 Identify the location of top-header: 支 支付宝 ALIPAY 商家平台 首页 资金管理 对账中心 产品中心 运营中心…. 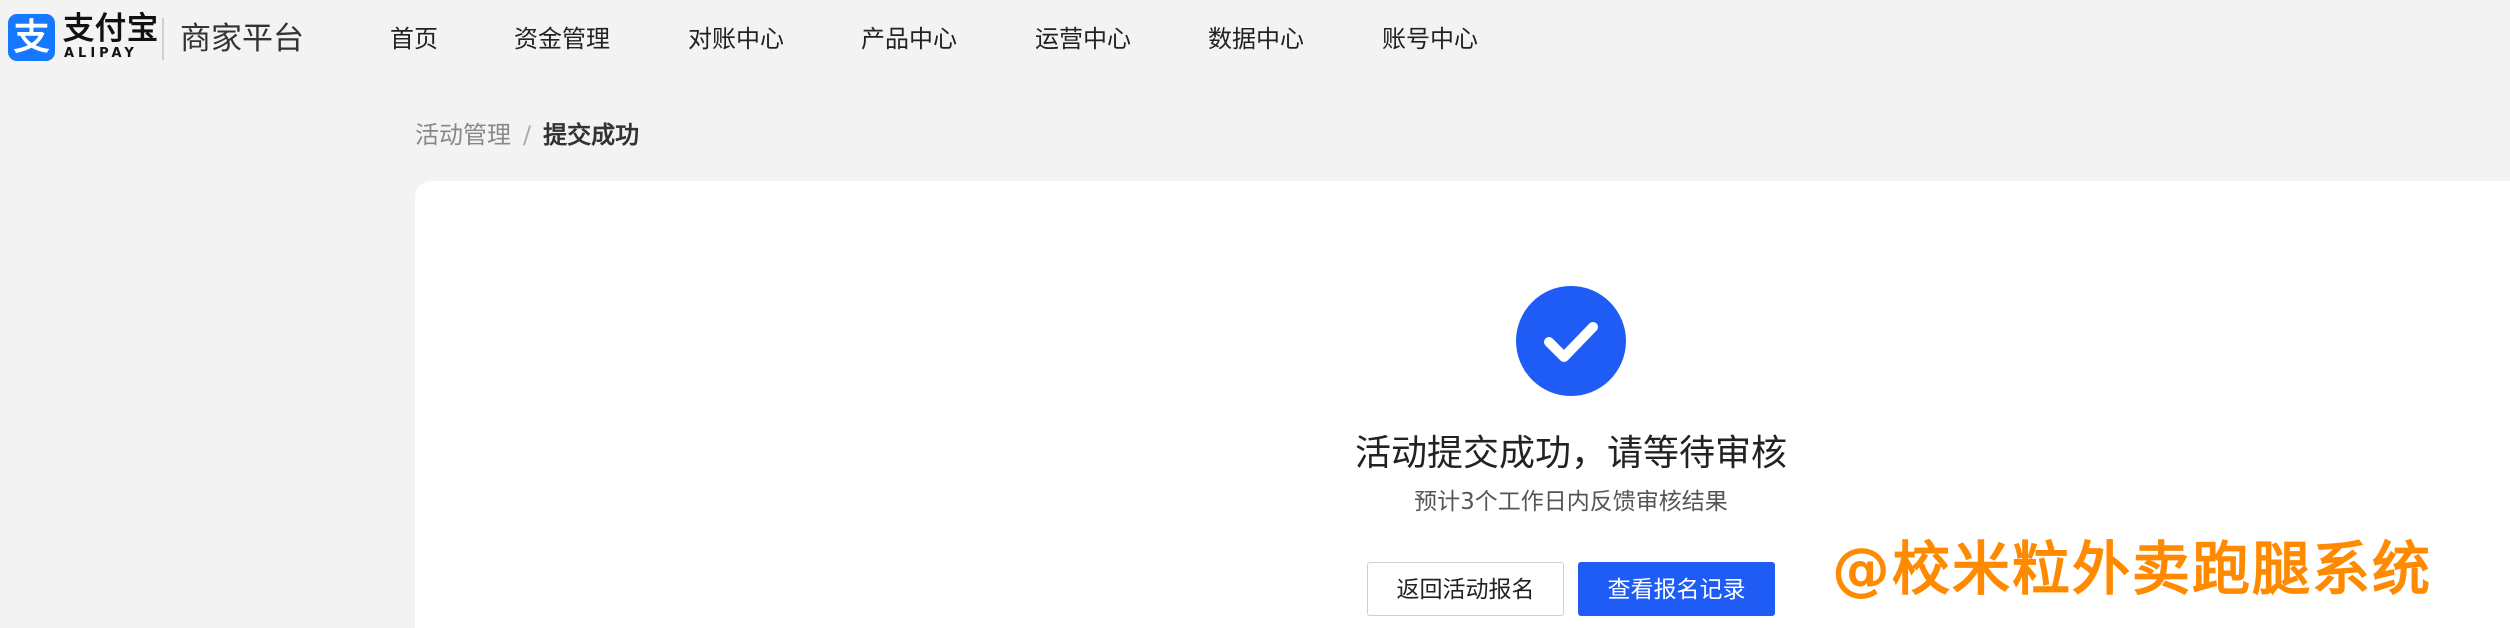
(1255, 39).